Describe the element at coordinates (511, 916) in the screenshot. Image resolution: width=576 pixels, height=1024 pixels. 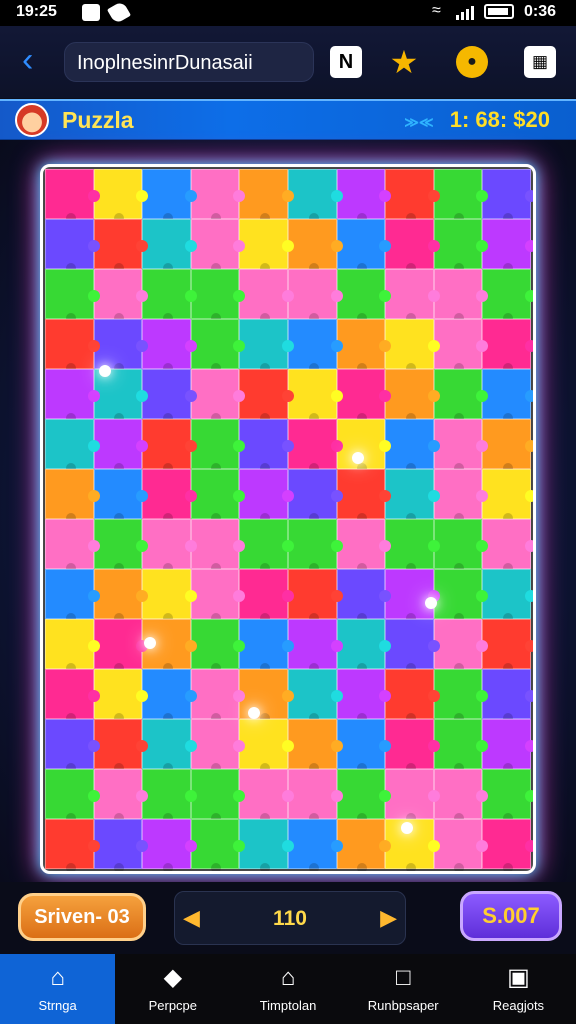
I see `coins-button: S.007` at that location.